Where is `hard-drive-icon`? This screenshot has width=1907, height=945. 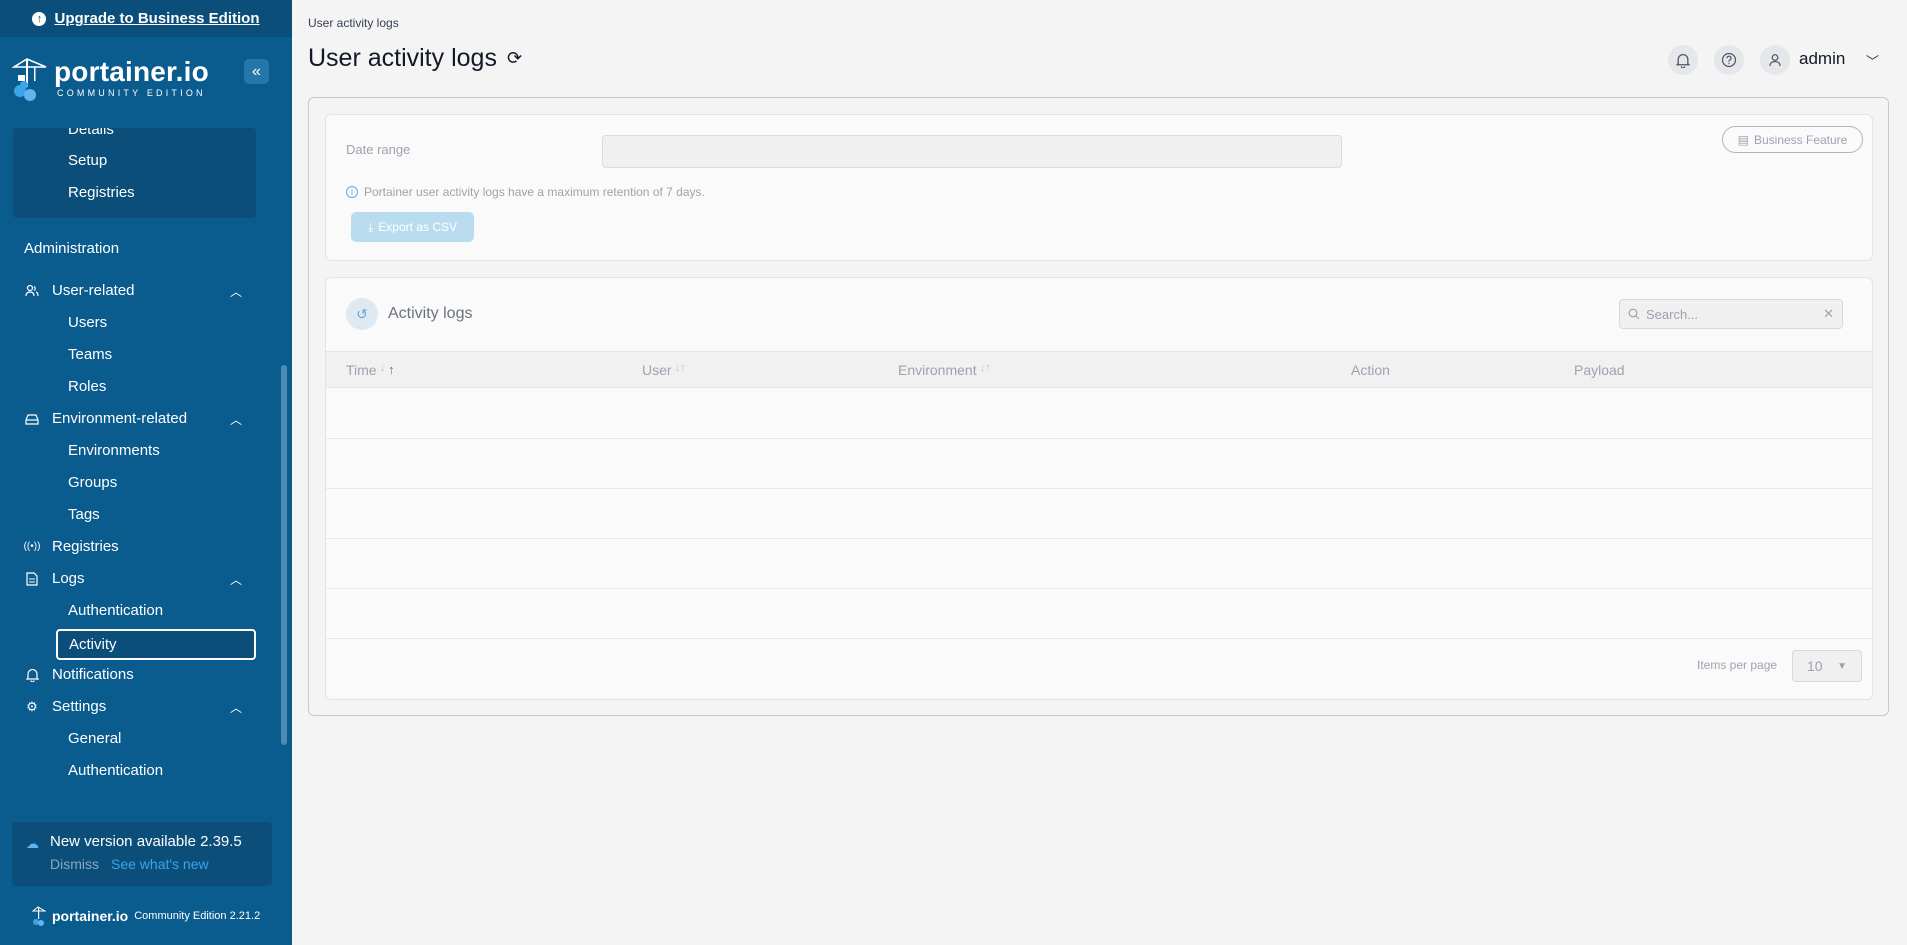 hard-drive-icon is located at coordinates (32, 419).